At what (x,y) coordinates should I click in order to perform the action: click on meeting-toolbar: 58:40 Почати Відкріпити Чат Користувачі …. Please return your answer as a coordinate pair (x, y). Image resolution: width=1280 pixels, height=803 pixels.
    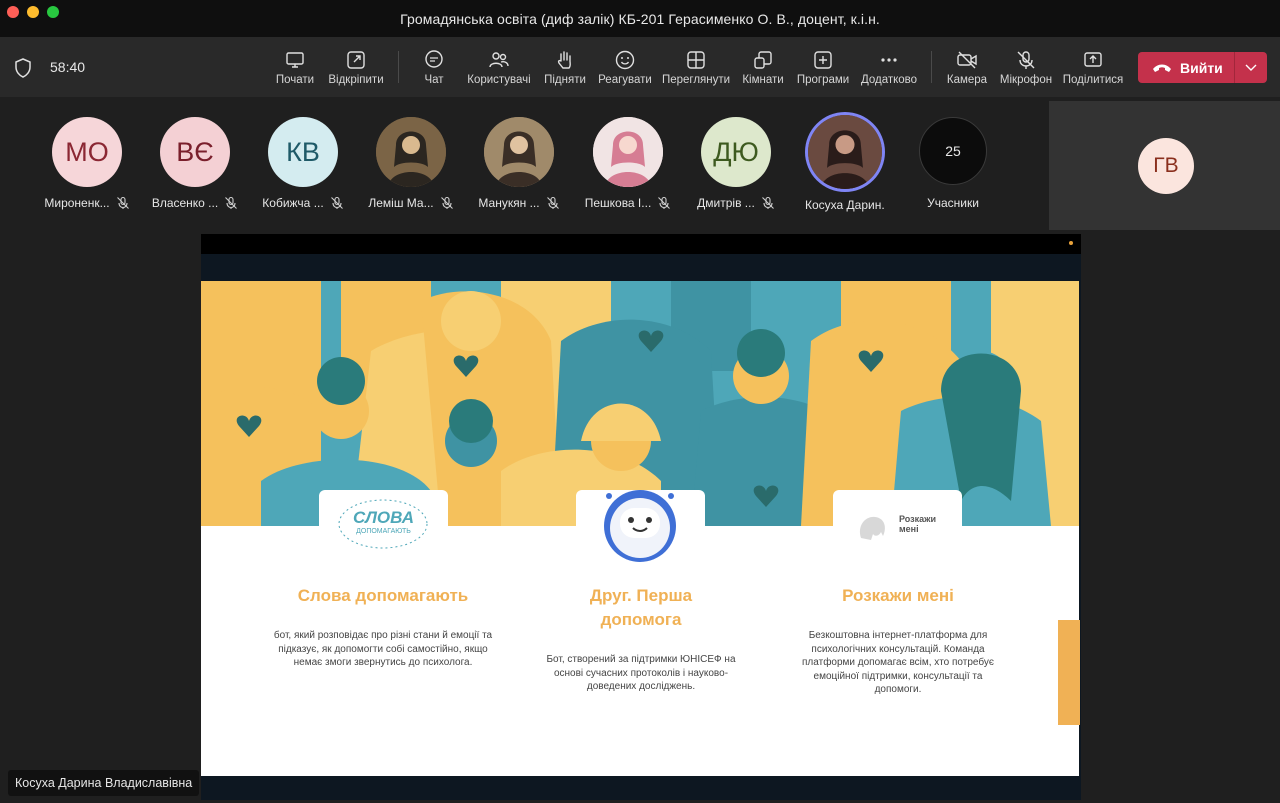
    Looking at the image, I should click on (640, 67).